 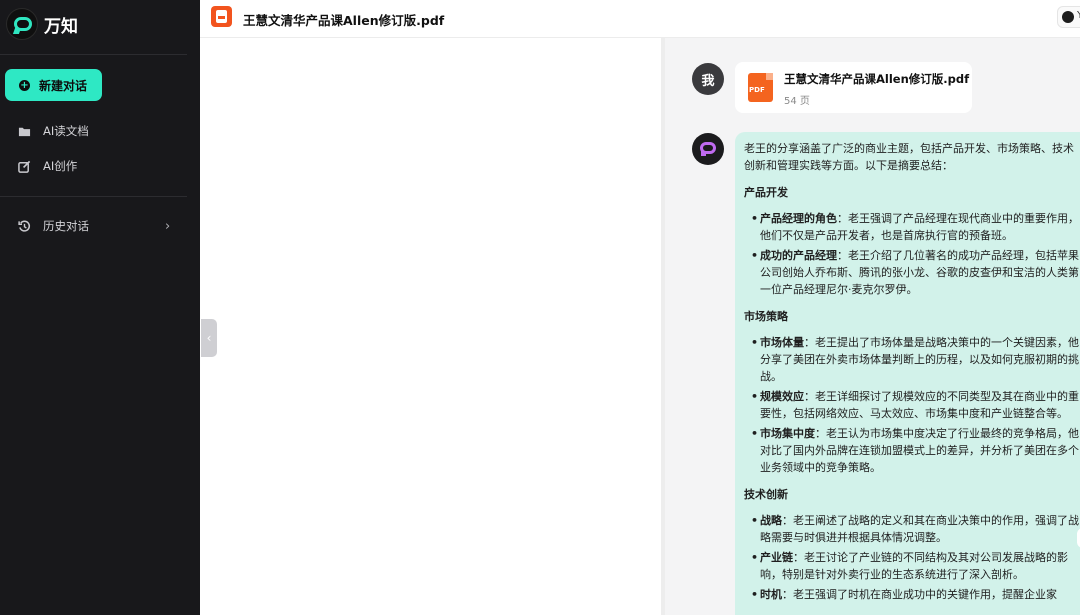 I want to click on sidebar-item-ai-create: AI创作, so click(x=47, y=166).